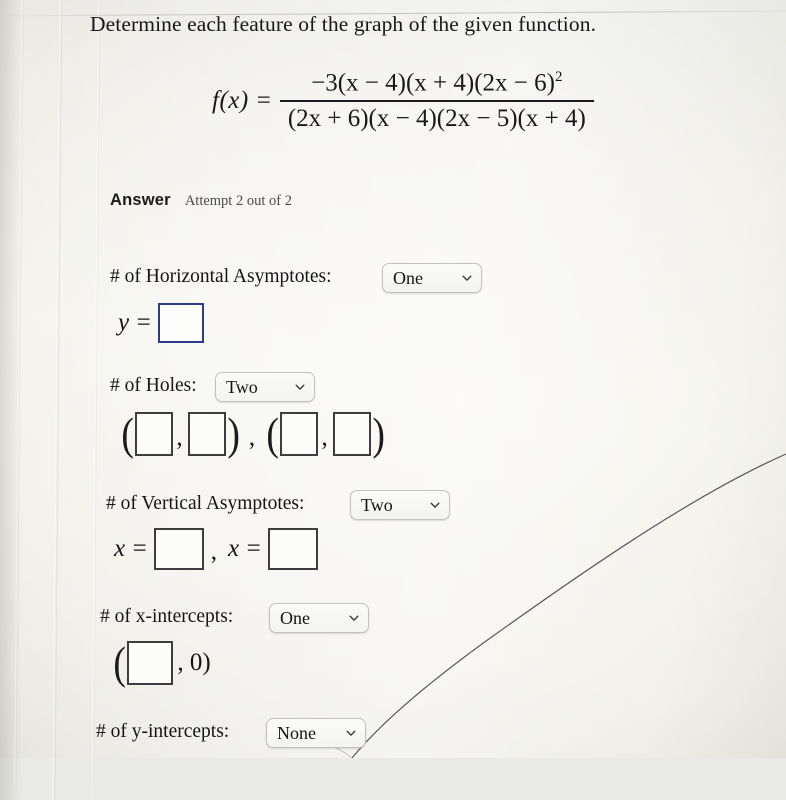 Image resolution: width=786 pixels, height=800 pixels. I want to click on hole-2-close-paren: ), so click(378, 434).